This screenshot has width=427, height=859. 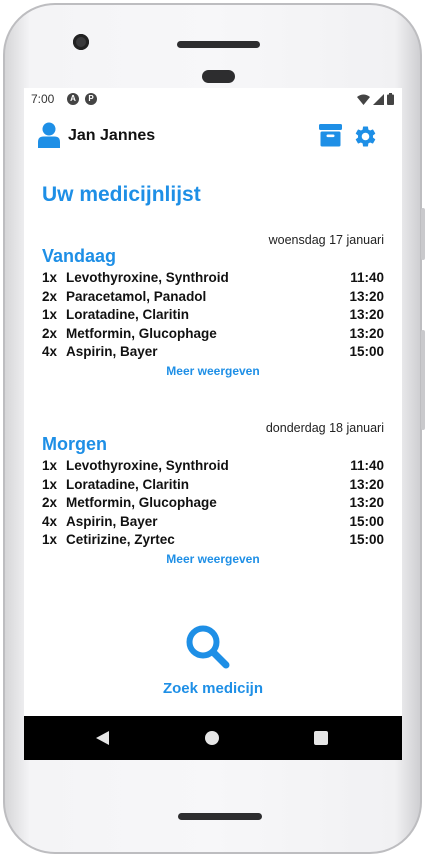 What do you see at coordinates (74, 444) in the screenshot?
I see `tomorrow-heading: Morgen` at bounding box center [74, 444].